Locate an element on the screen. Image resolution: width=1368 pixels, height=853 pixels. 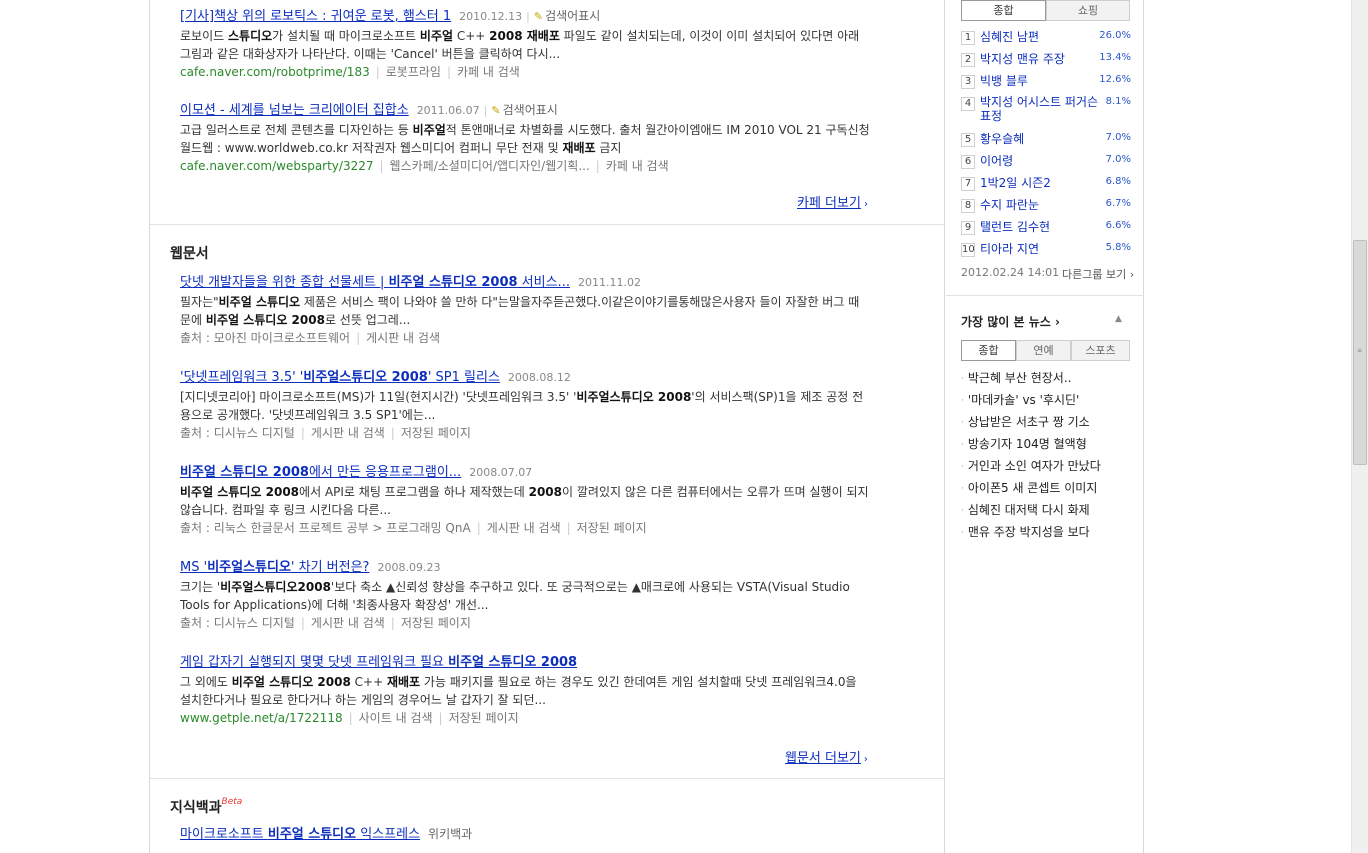
most-viewed-news-heading: 가장 많이 본 뉴스 › is located at coordinates (1010, 321).